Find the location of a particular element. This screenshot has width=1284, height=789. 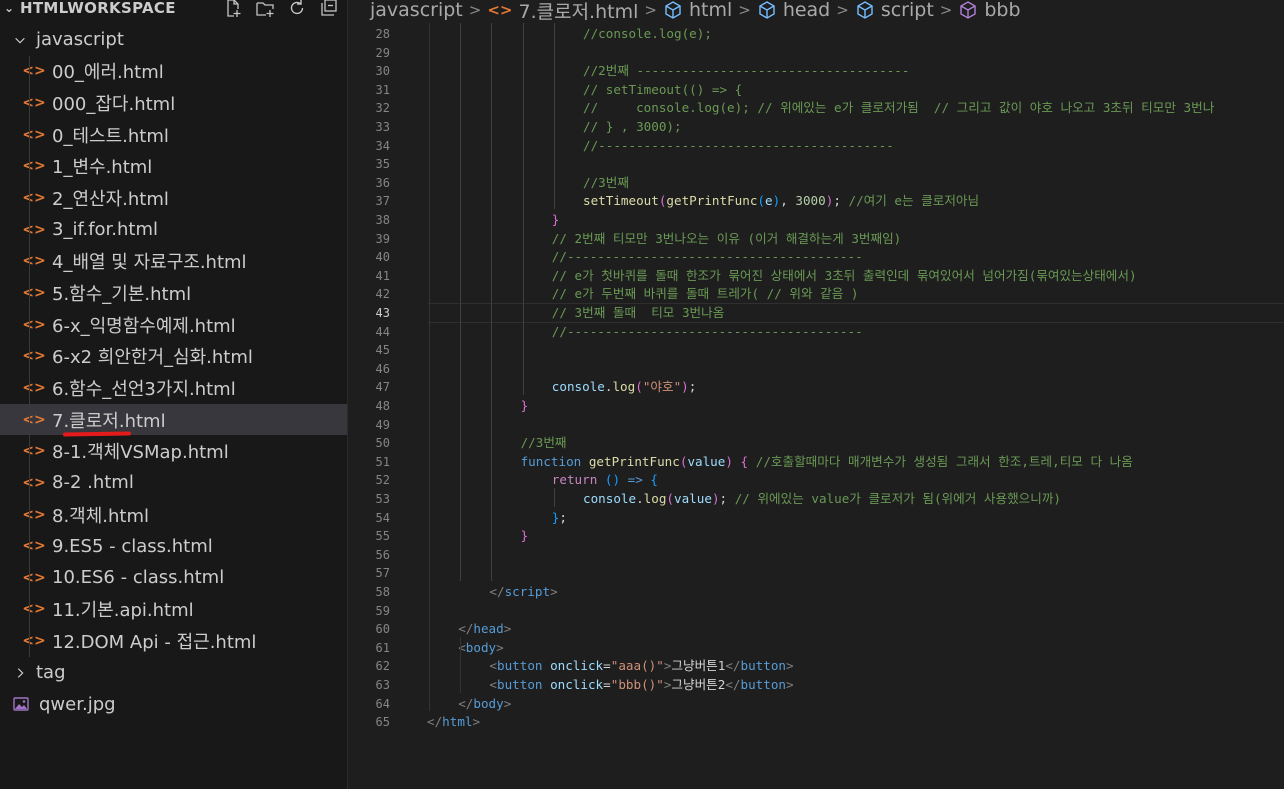

code-token: . is located at coordinates (640, 498).